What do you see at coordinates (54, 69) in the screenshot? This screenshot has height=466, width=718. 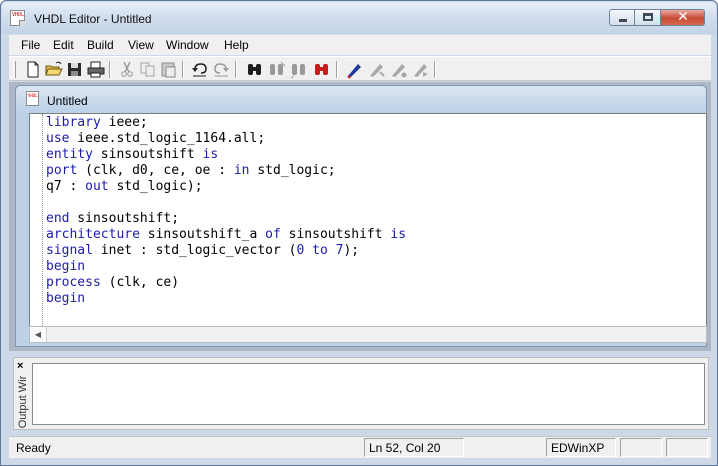 I see `open-folder-button` at bounding box center [54, 69].